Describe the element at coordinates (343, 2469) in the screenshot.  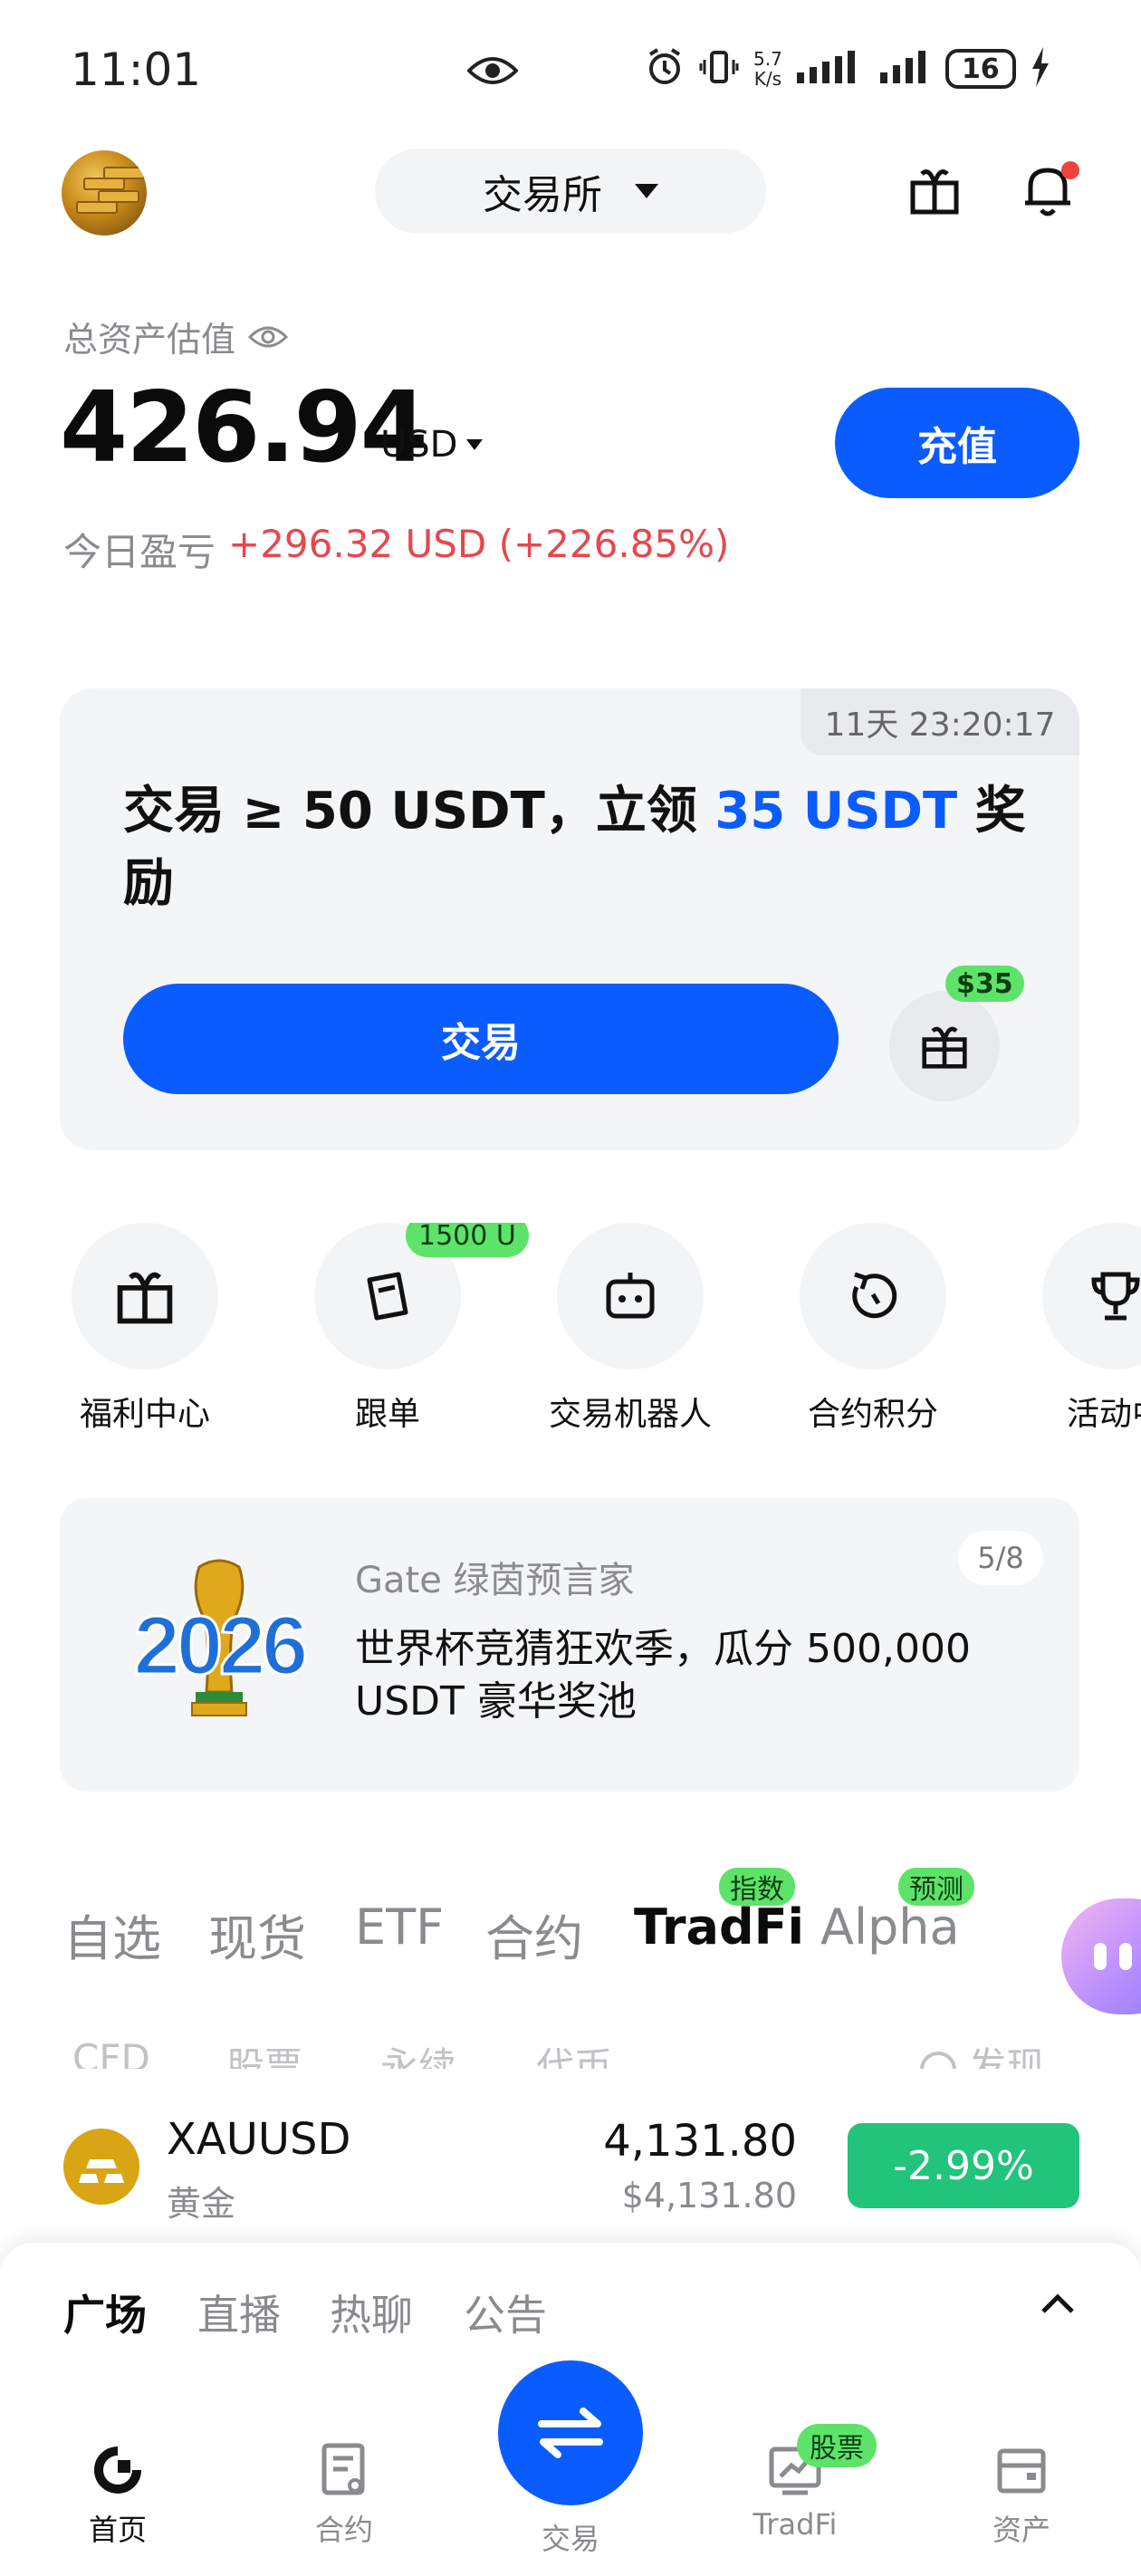
I see `futures-doc-icon` at that location.